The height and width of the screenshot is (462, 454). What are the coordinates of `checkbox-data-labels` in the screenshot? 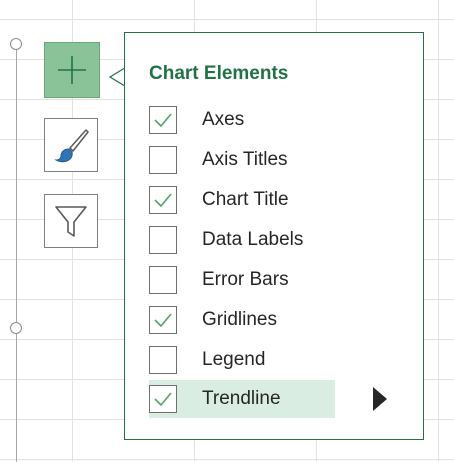 It's located at (163, 240).